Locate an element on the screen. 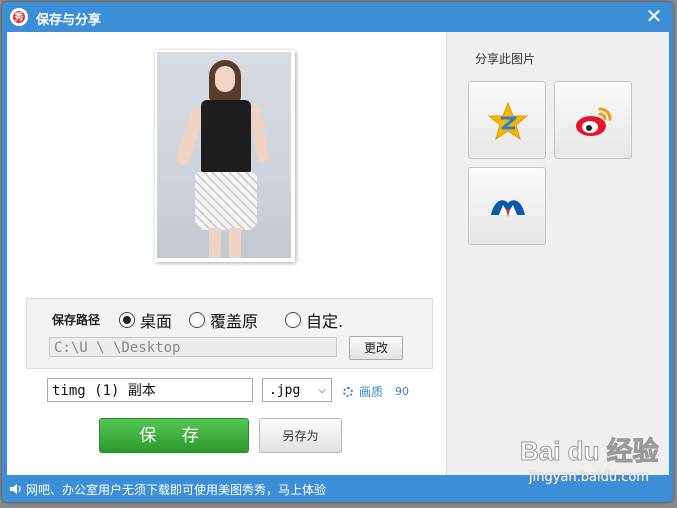  svg-text: Bai du 经验 is located at coordinates (589, 451).